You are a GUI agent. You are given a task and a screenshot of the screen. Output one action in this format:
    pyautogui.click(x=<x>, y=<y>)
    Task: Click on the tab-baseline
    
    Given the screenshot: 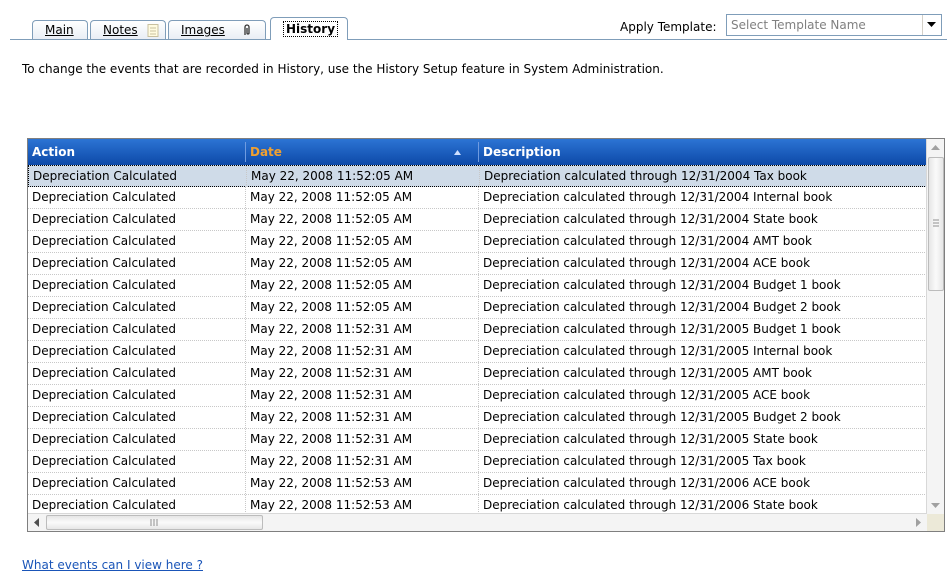 What is the action you would take?
    pyautogui.click(x=478, y=39)
    